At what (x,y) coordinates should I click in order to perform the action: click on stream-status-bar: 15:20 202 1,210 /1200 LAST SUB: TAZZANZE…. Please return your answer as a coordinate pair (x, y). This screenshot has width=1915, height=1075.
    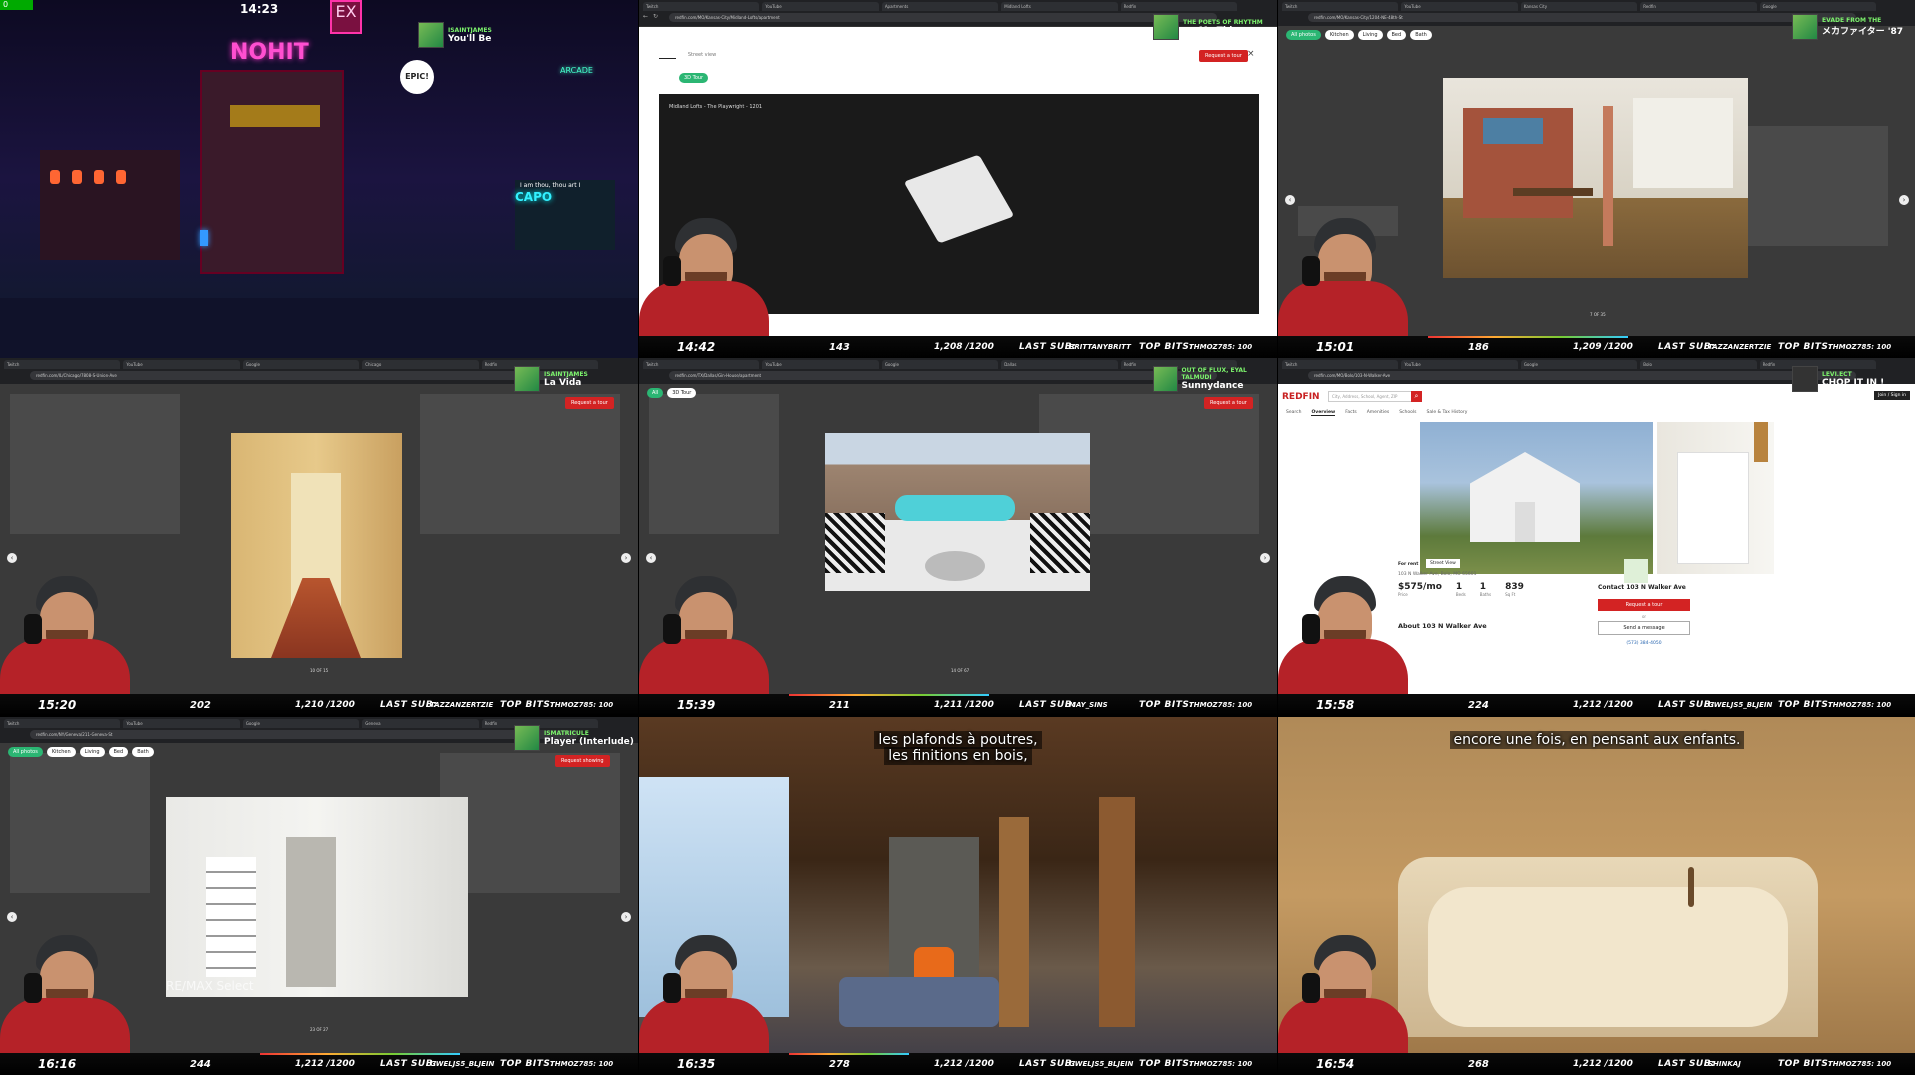
    Looking at the image, I should click on (319, 705).